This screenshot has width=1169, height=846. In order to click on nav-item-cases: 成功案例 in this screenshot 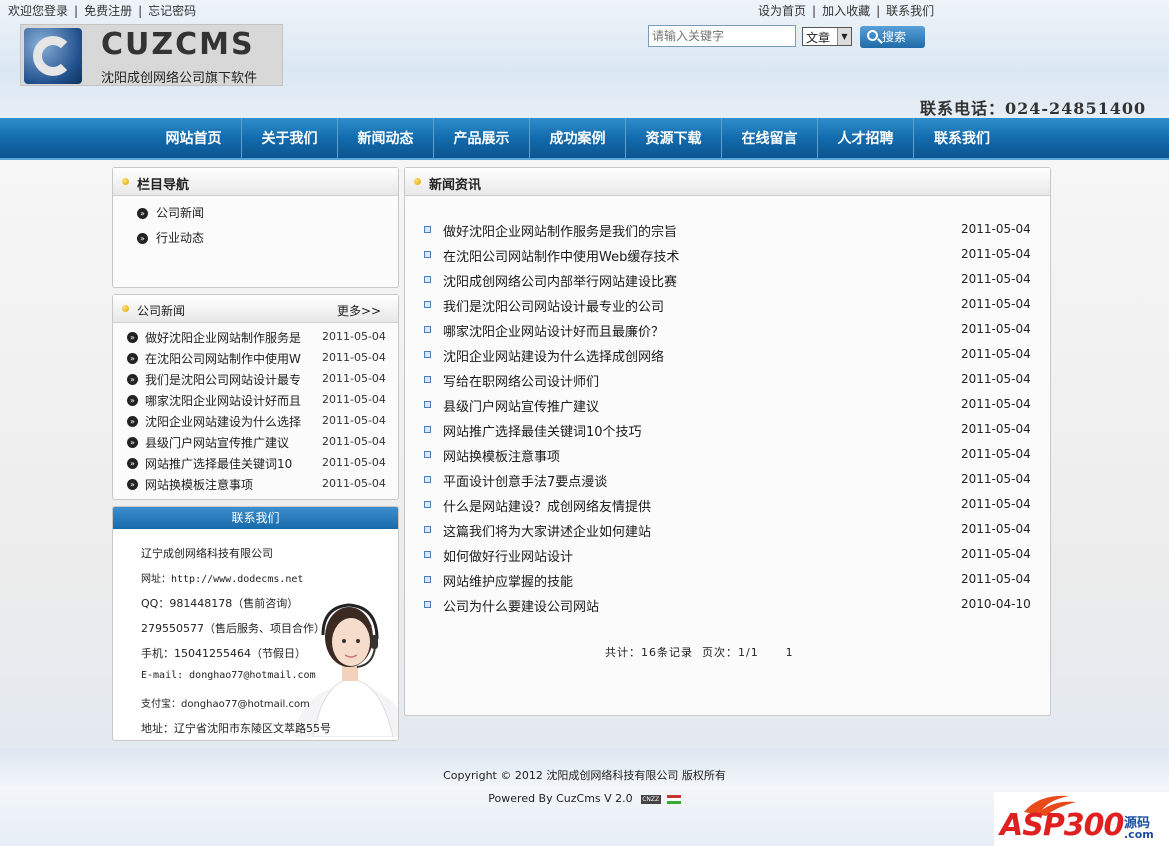, I will do `click(578, 139)`.